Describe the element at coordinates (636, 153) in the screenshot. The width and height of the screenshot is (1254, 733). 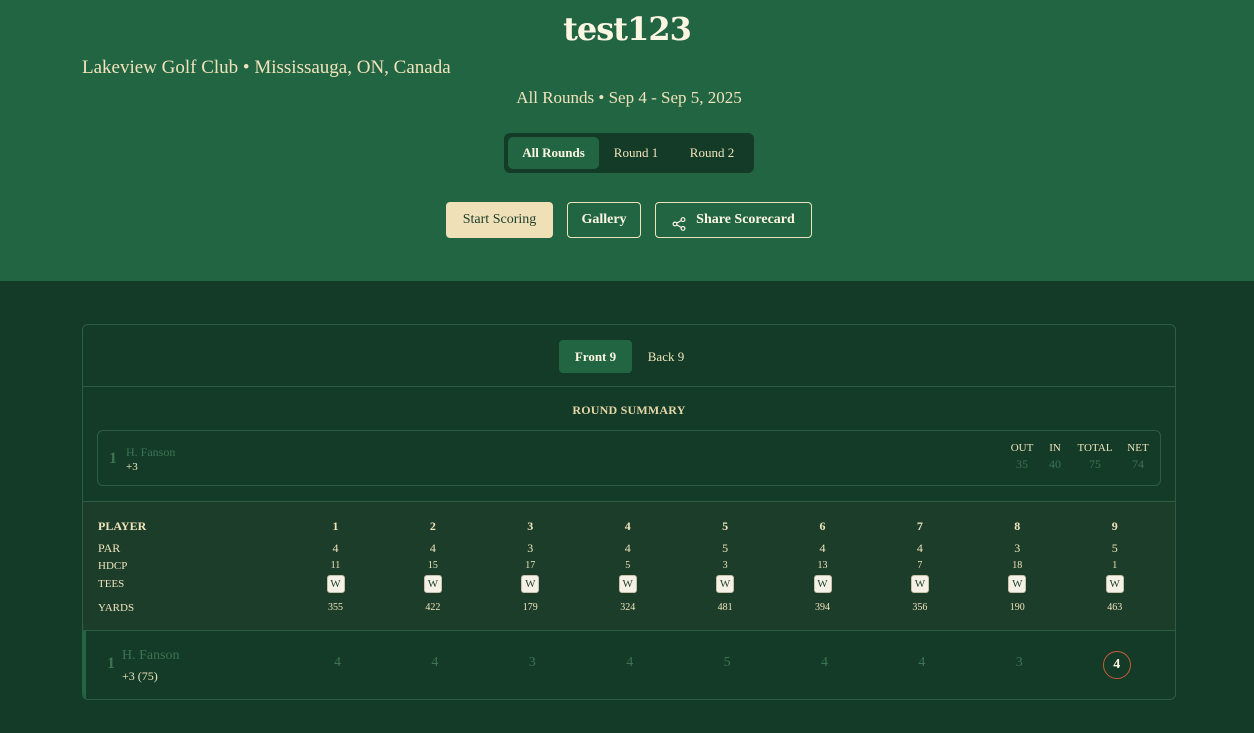
I see `tab-round-1: Round 1` at that location.